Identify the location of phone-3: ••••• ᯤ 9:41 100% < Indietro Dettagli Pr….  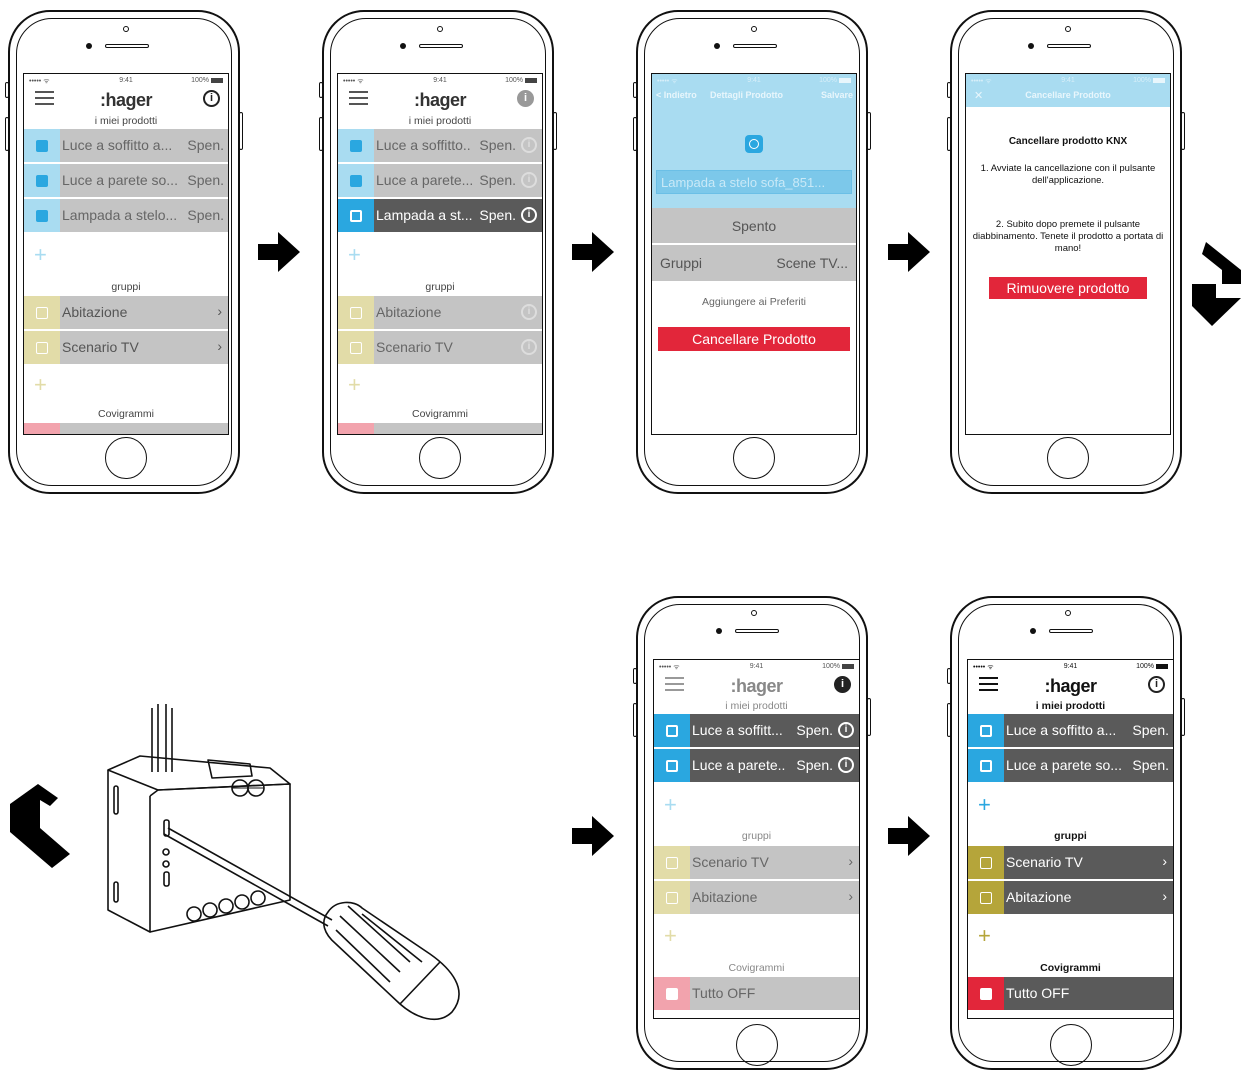
(752, 252).